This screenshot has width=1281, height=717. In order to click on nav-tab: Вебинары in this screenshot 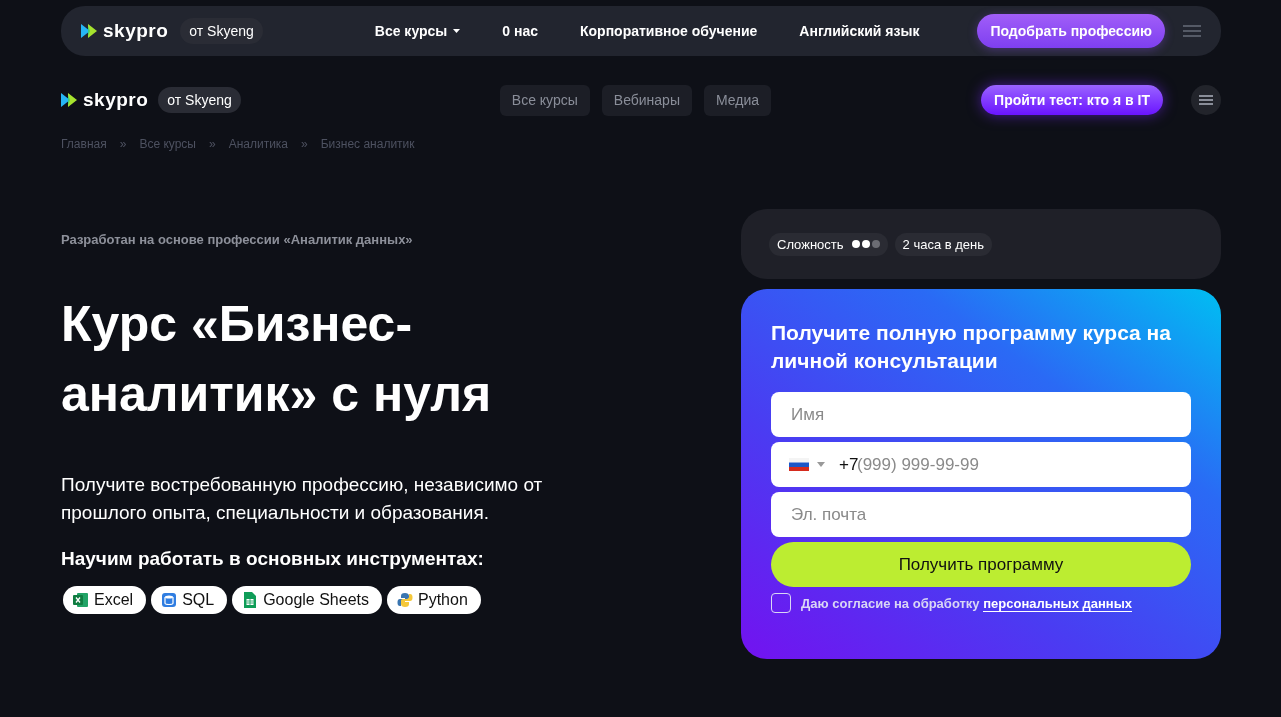, I will do `click(646, 100)`.